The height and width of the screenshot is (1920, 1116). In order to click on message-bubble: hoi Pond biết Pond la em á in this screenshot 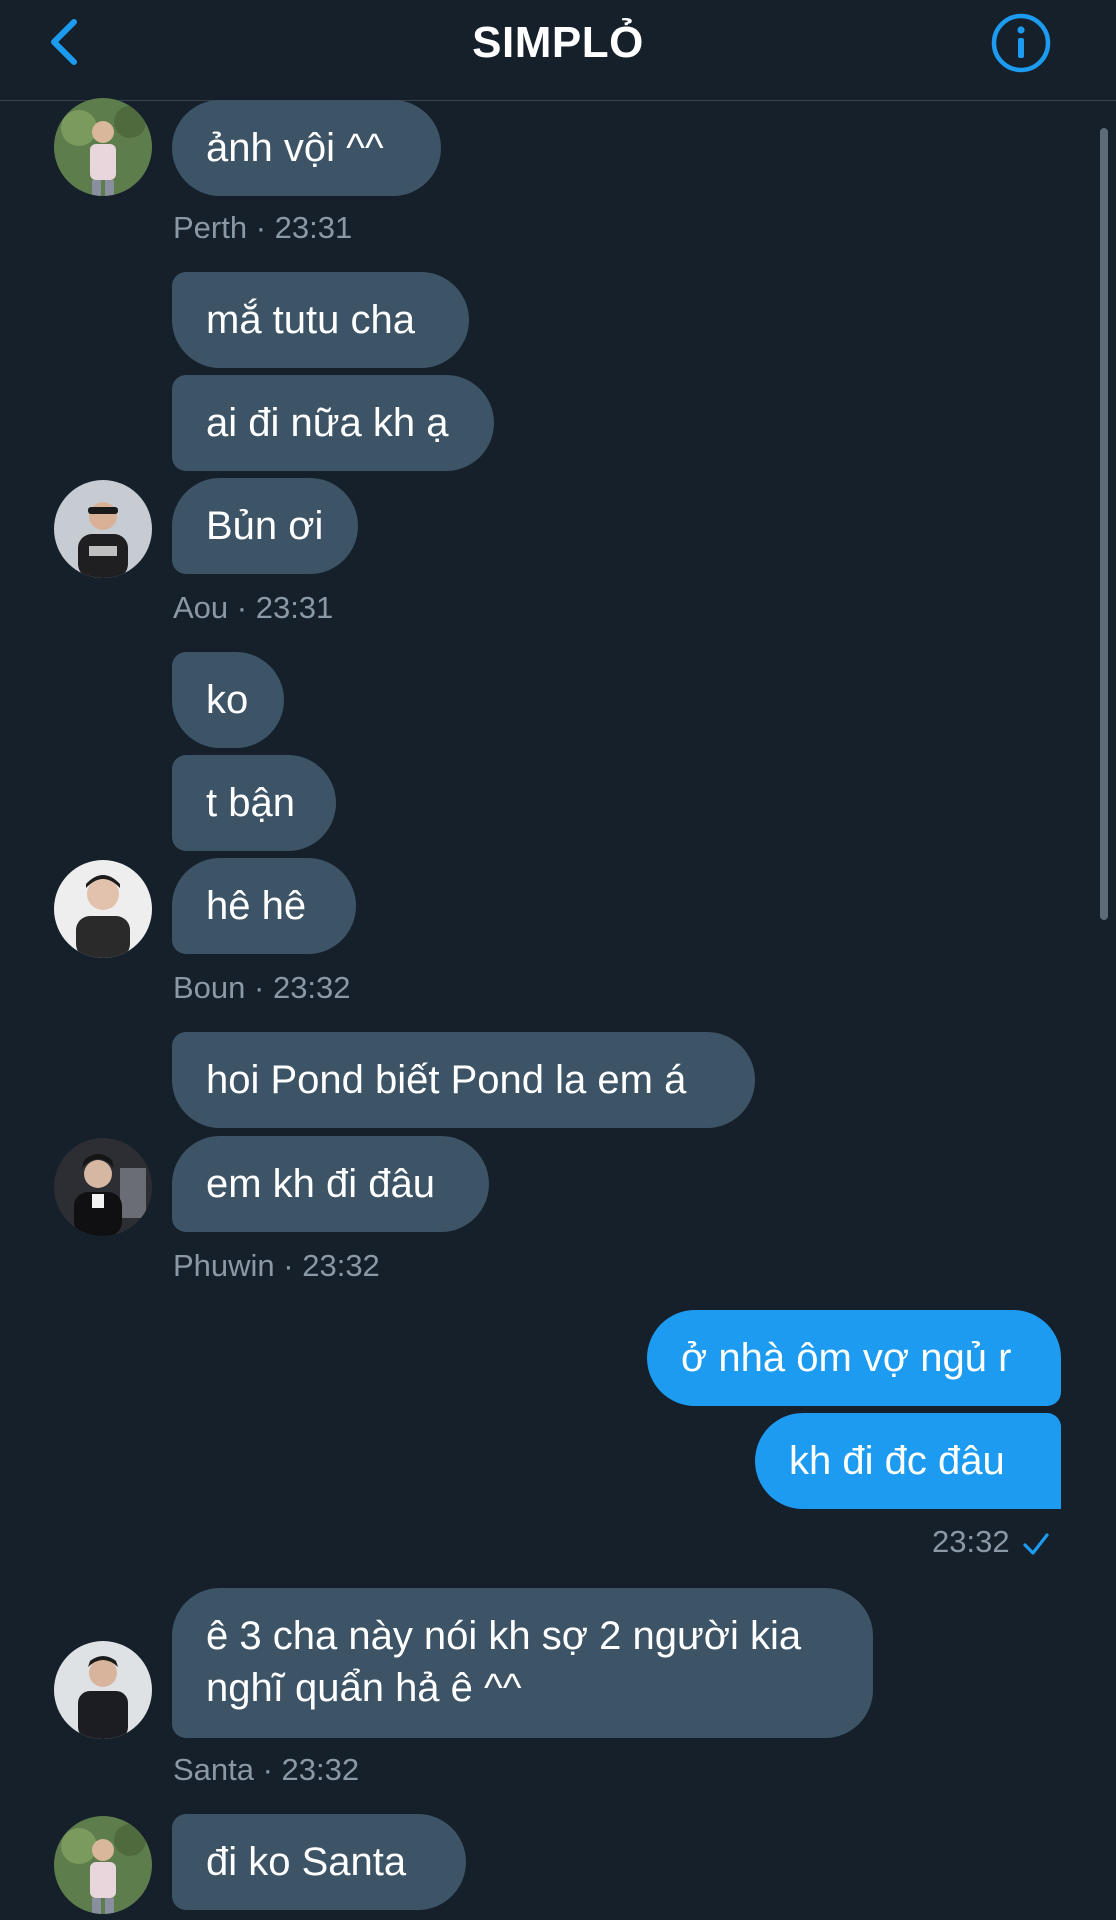, I will do `click(463, 1080)`.